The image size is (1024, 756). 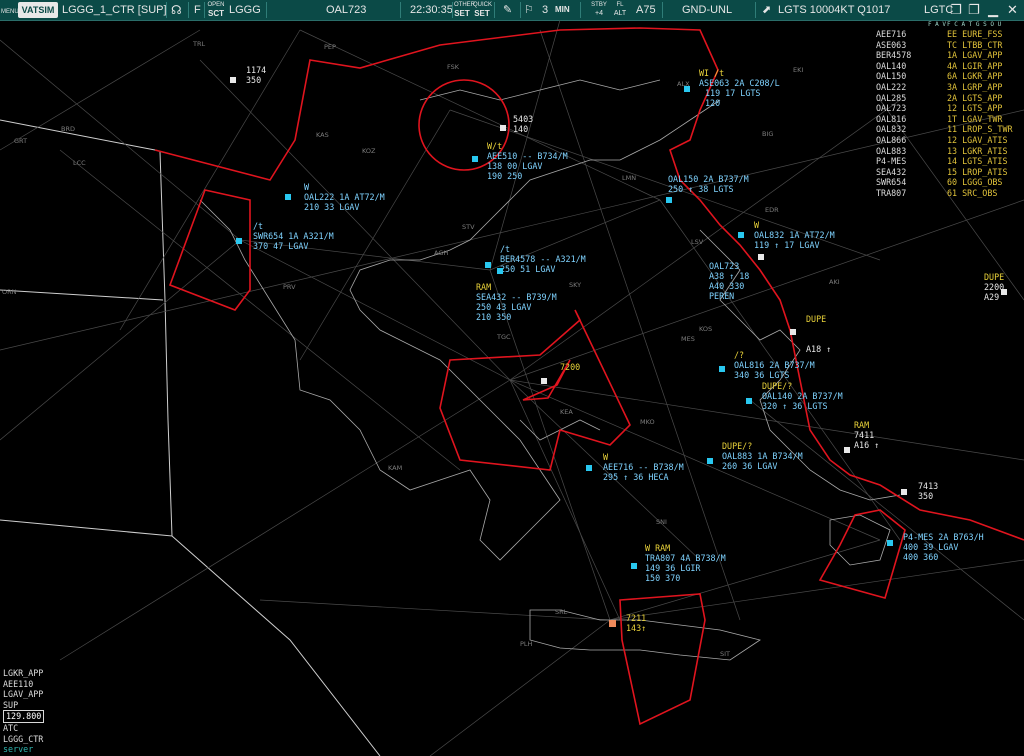 I want to click on atc-list-item: 12 LGAV_ATIS, so click(x=985, y=140).